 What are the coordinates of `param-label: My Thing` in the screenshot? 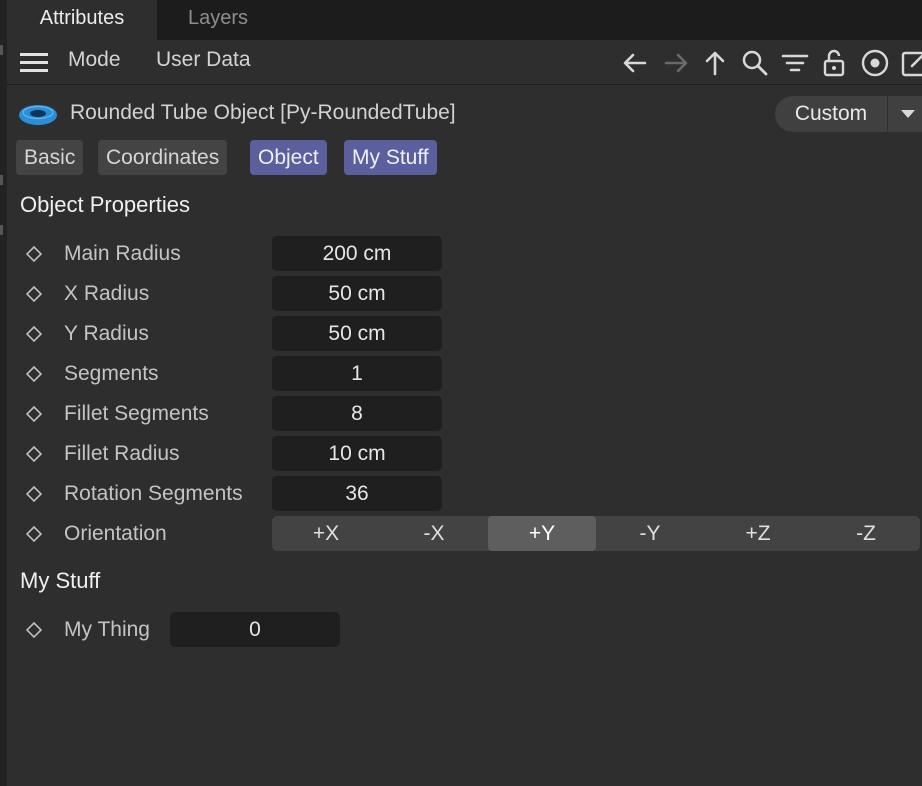 It's located at (107, 629).